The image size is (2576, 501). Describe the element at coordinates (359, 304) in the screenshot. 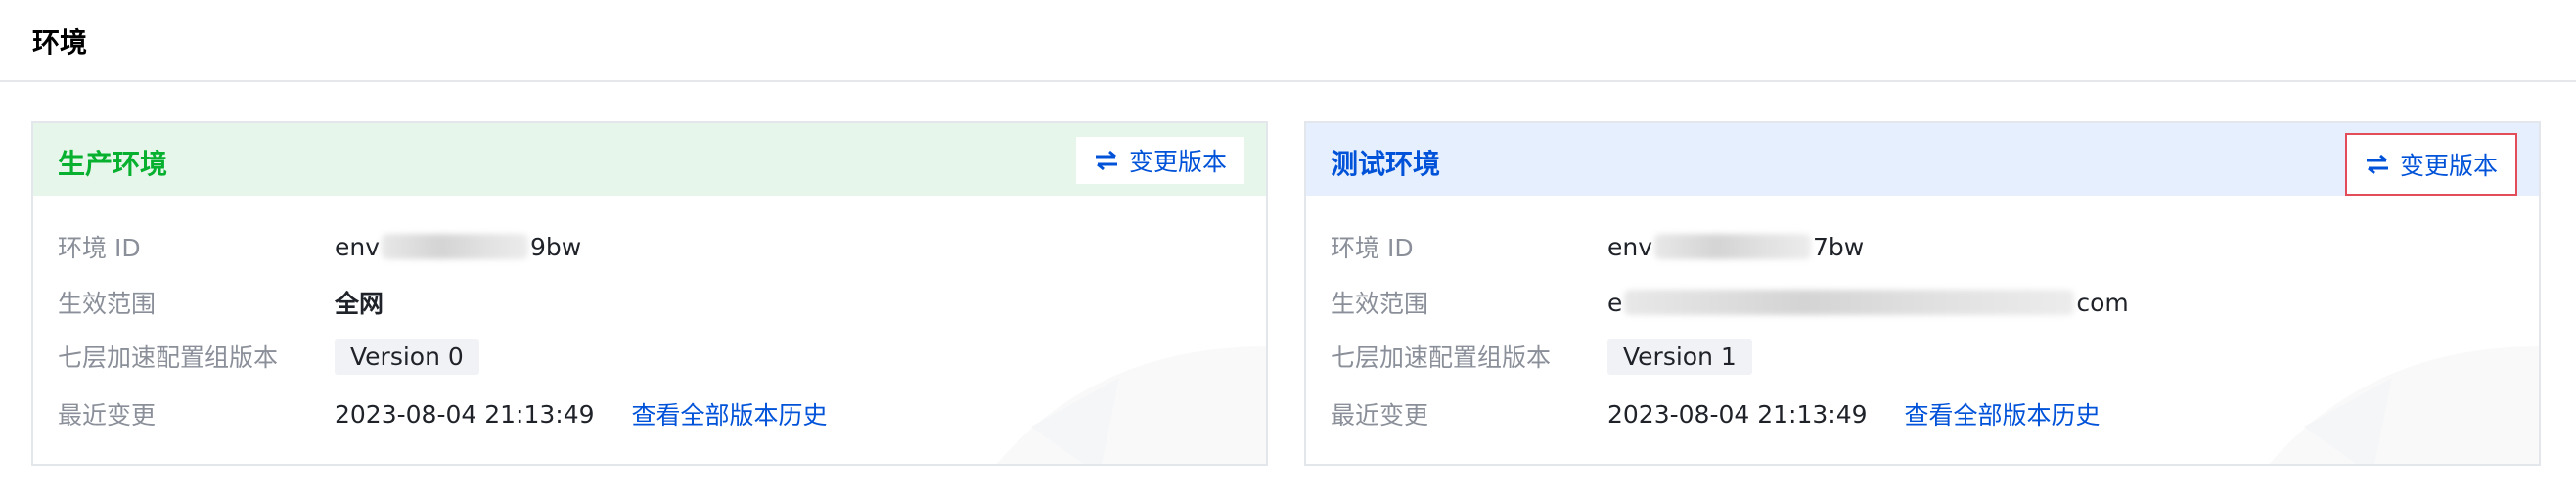

I see `scope-value: 全网` at that location.